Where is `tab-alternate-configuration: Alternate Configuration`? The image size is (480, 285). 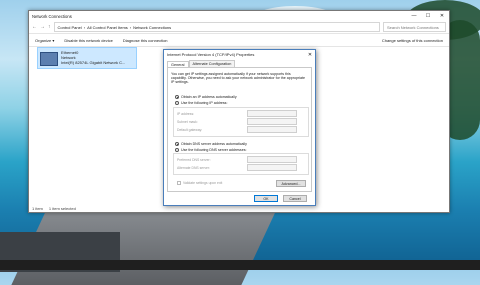 tab-alternate-configuration: Alternate Configuration is located at coordinates (212, 63).